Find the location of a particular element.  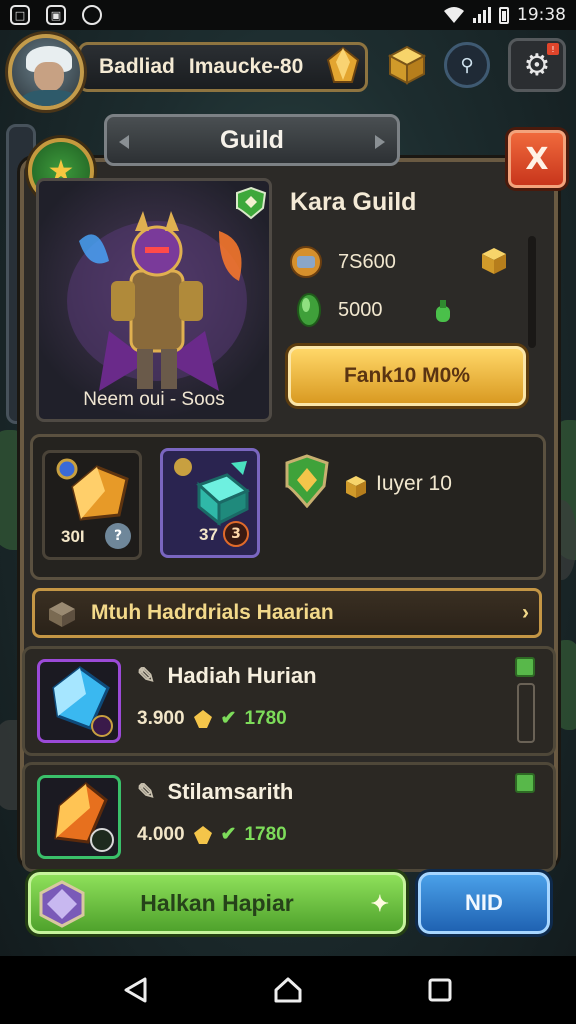

system-nav-bar is located at coordinates (288, 990).